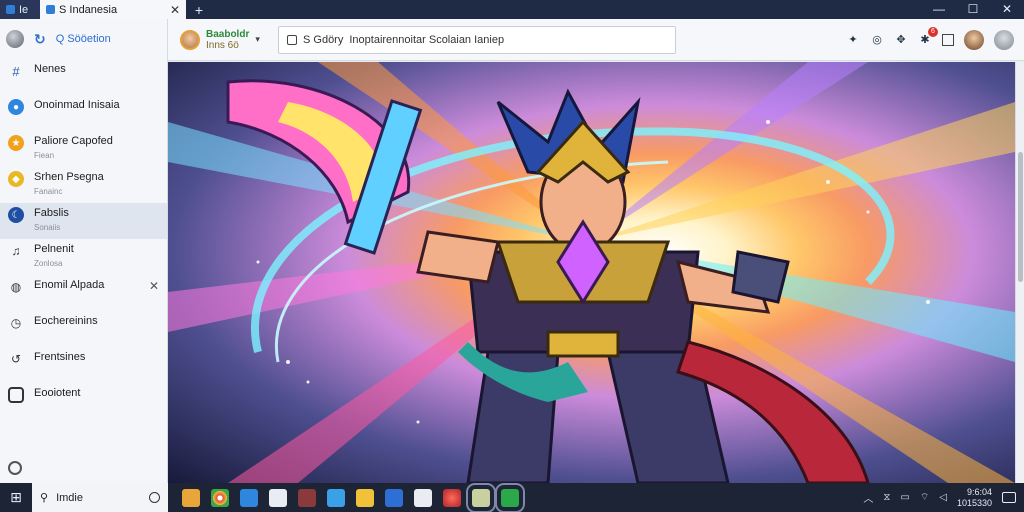  I want to click on speed-dial-icon, so click(15, 468).